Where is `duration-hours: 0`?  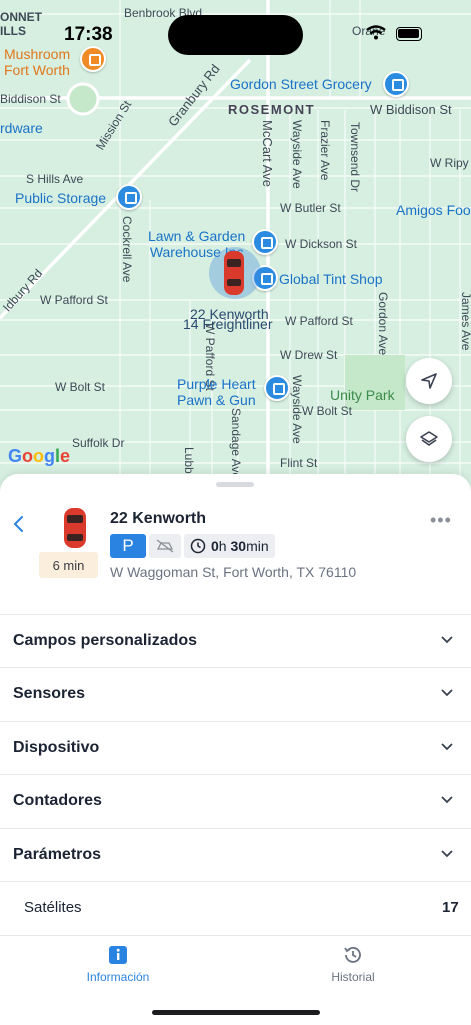
duration-hours: 0 is located at coordinates (215, 546).